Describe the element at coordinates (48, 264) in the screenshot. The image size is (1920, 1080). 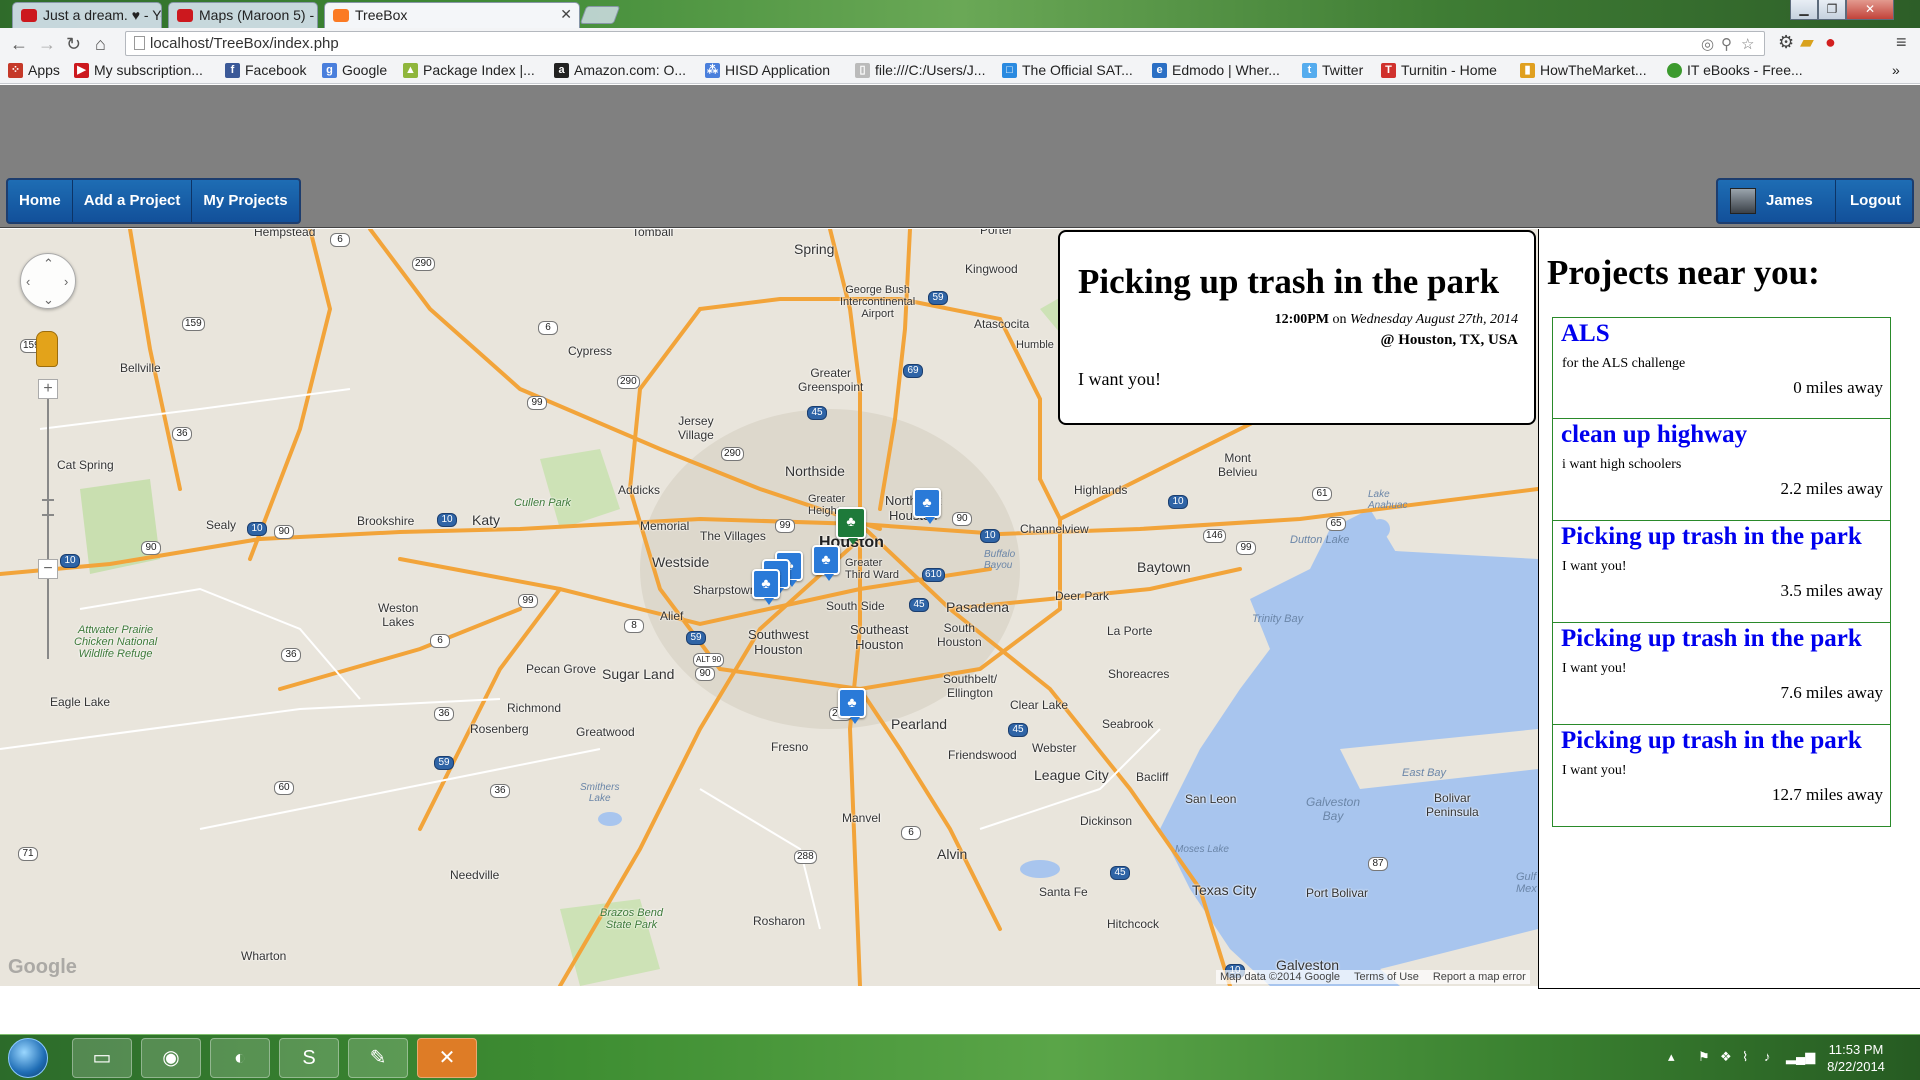
I see `pan-up-icon: ⌃` at that location.